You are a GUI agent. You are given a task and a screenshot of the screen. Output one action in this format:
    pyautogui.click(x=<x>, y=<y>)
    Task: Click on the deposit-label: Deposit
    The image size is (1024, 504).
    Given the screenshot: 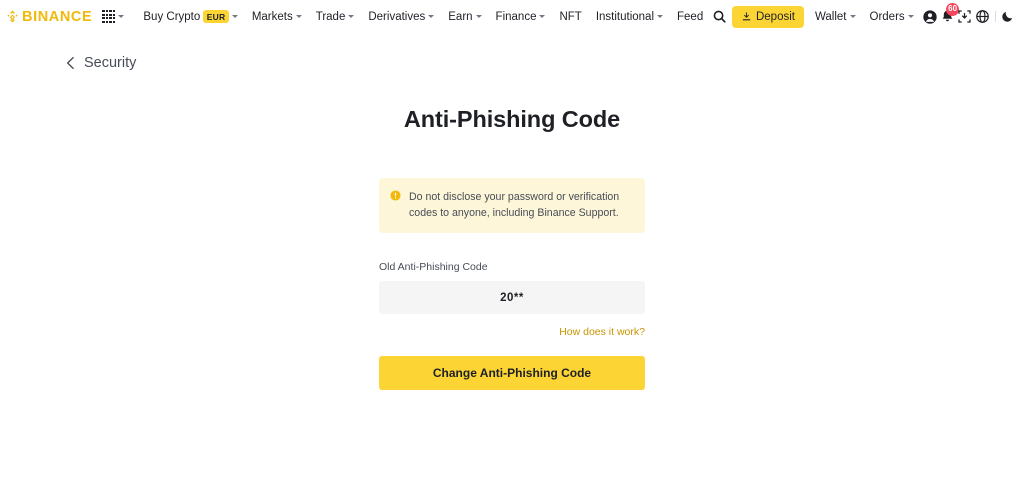 What is the action you would take?
    pyautogui.click(x=775, y=16)
    